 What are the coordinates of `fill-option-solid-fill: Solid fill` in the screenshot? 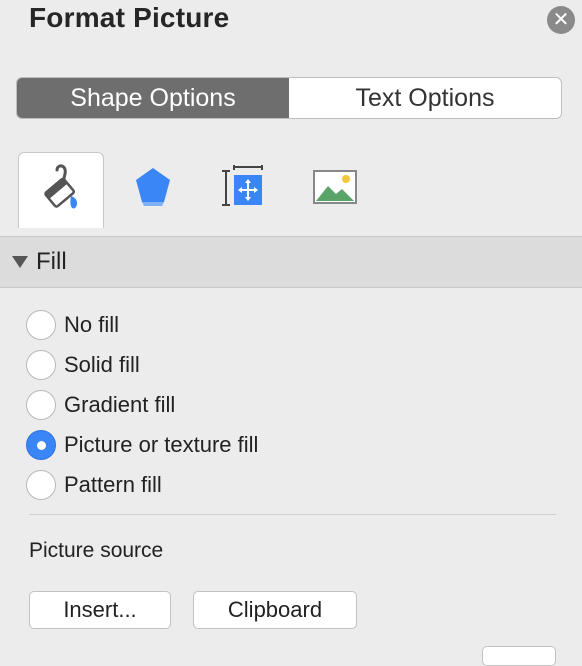 It's located at (142, 365).